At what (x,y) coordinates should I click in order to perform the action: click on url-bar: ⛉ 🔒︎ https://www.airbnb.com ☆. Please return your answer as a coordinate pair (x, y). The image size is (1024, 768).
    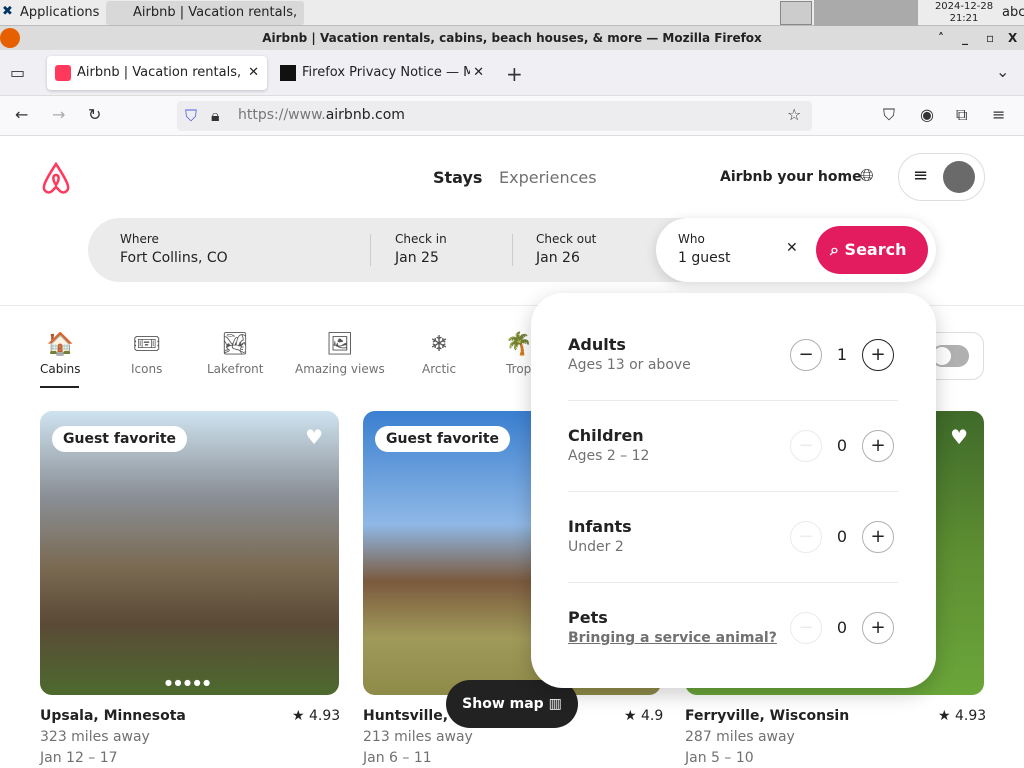
    Looking at the image, I should click on (494, 116).